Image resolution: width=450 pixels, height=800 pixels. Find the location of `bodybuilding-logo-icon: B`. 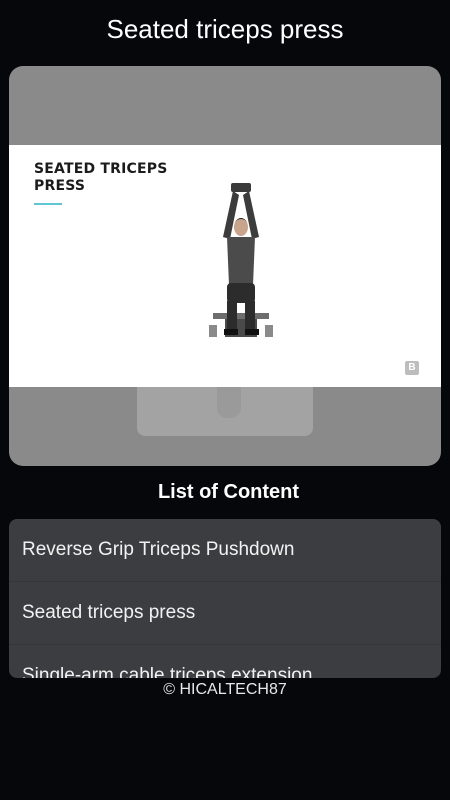

bodybuilding-logo-icon: B is located at coordinates (412, 368).